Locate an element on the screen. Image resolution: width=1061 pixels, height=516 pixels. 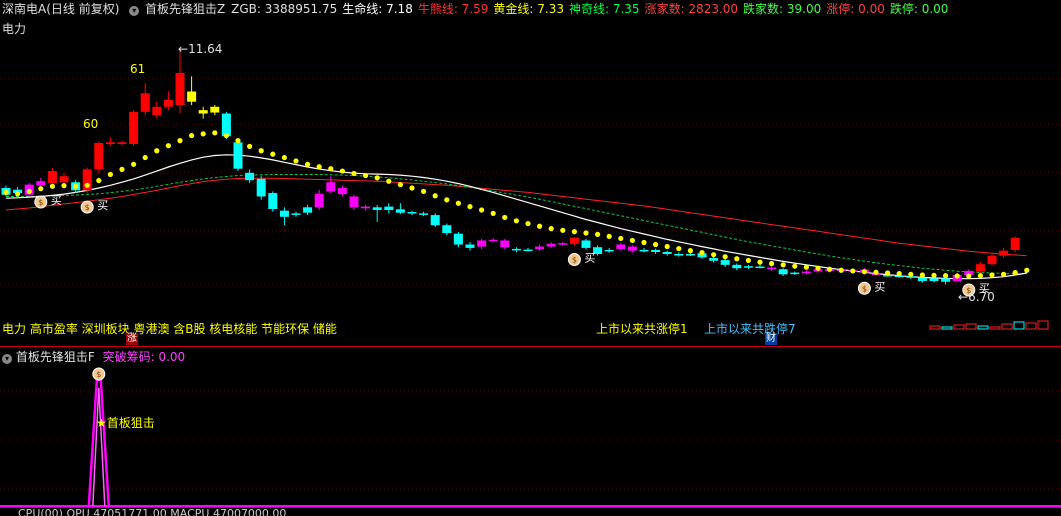
low-price-value: 6.70 is located at coordinates (981, 297).